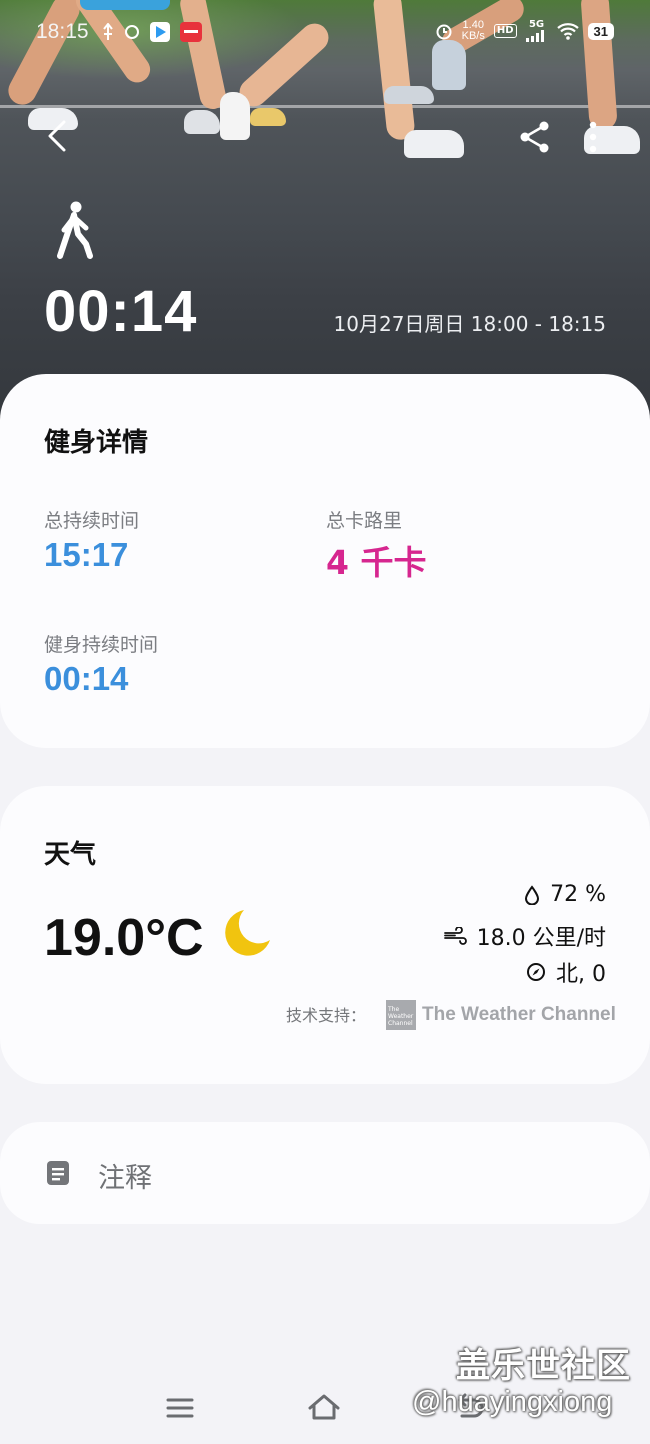 The height and width of the screenshot is (1444, 650). I want to click on weather-provider-name: The Weather Channel, so click(519, 1015).